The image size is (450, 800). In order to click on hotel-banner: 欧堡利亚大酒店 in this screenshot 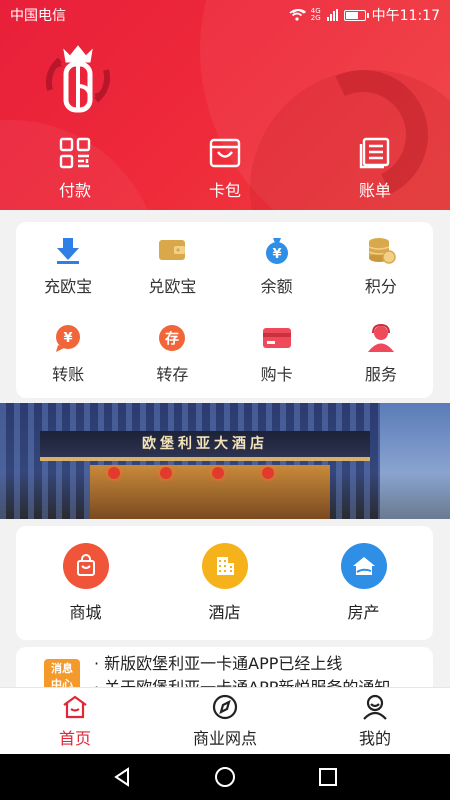, I will do `click(225, 461)`.